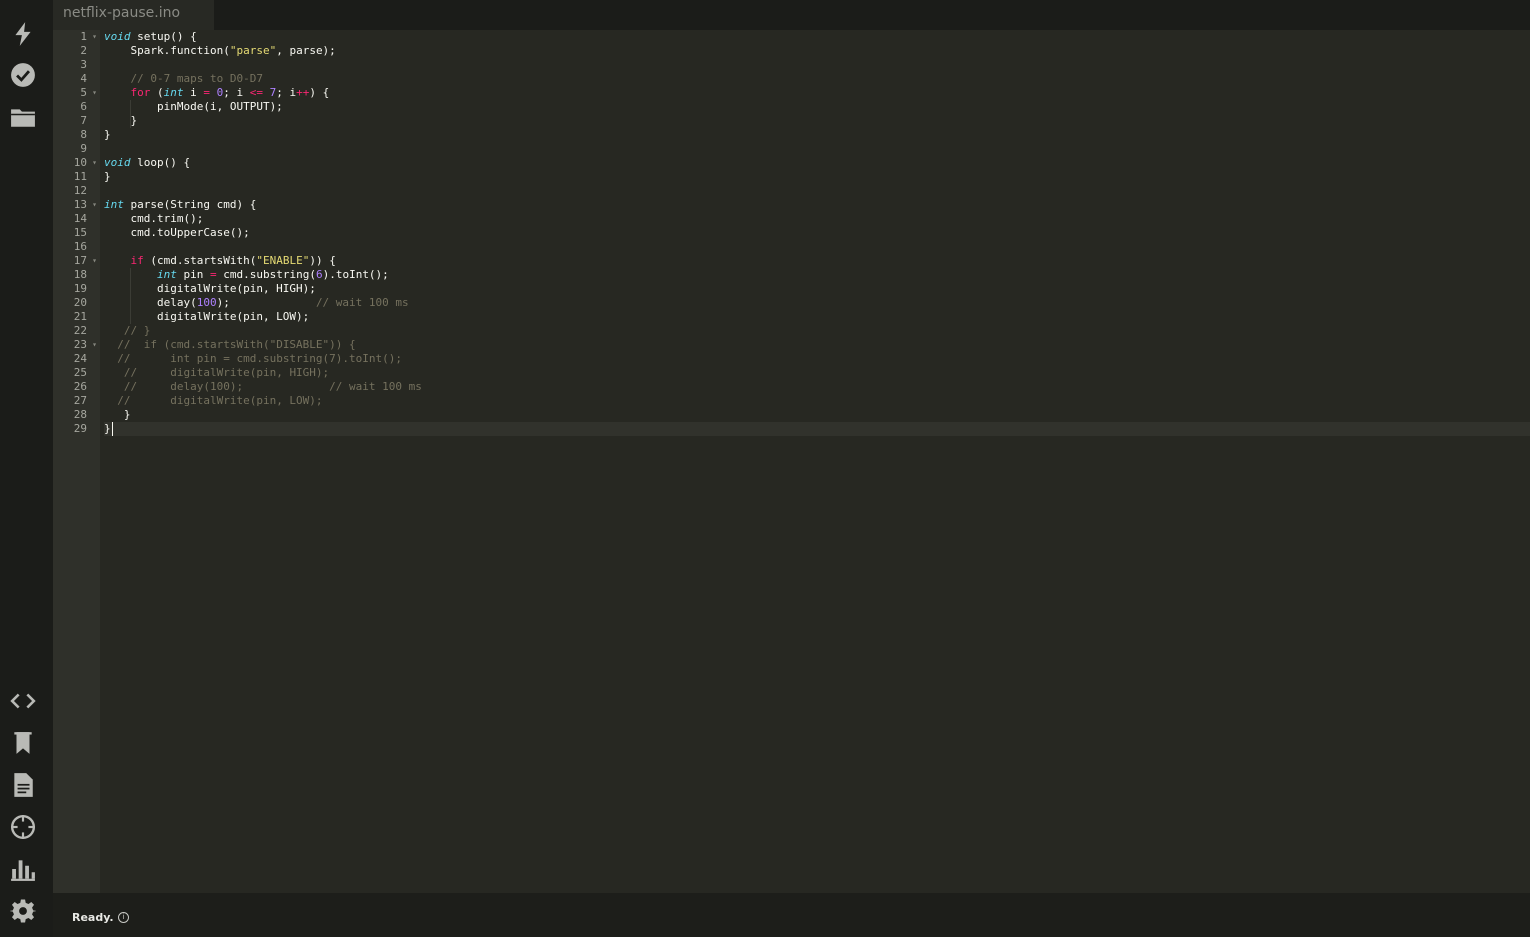 The height and width of the screenshot is (937, 1530). What do you see at coordinates (80, 288) in the screenshot?
I see `line-number-text: 19` at bounding box center [80, 288].